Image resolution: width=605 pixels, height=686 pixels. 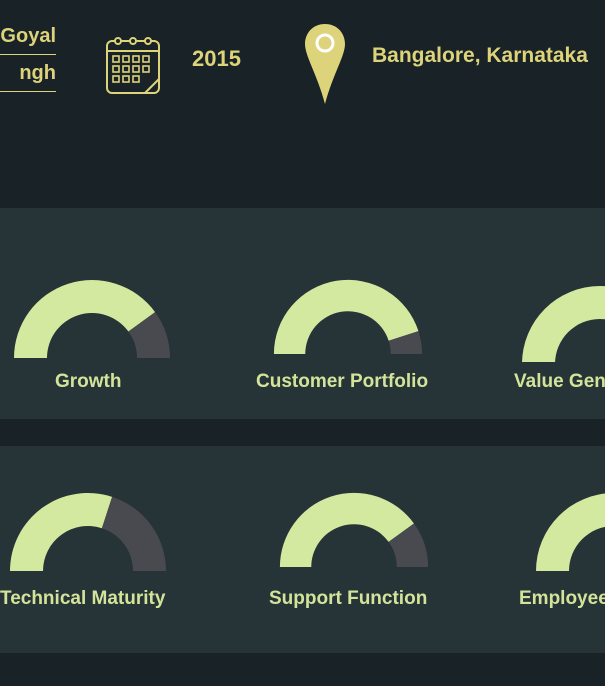 I want to click on gauge-value-gen, so click(x=562, y=323).